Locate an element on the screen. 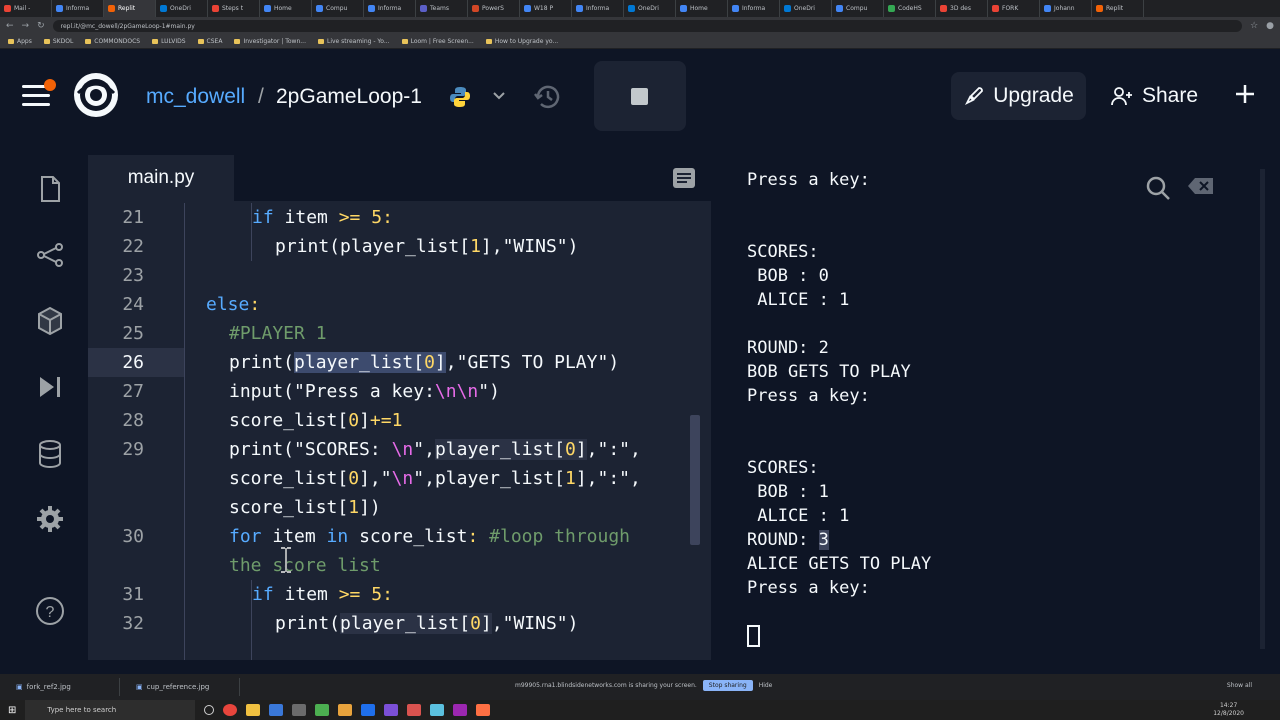 The height and width of the screenshot is (720, 1280). taskbar-search: Type here to search is located at coordinates (110, 710).